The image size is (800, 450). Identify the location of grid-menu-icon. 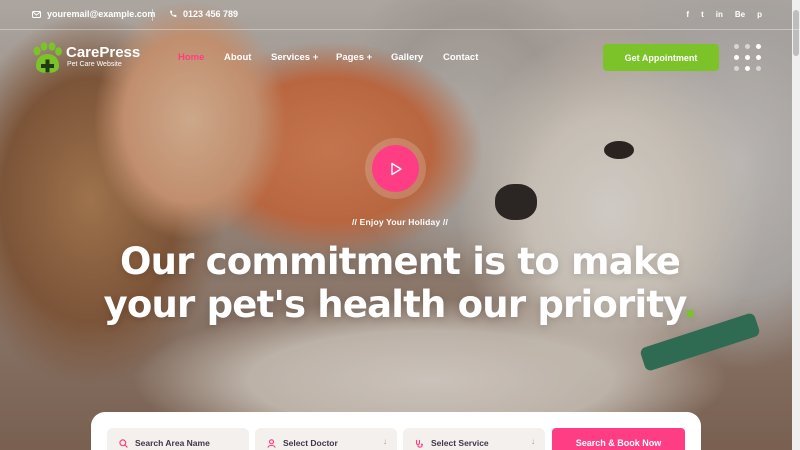
(748, 58).